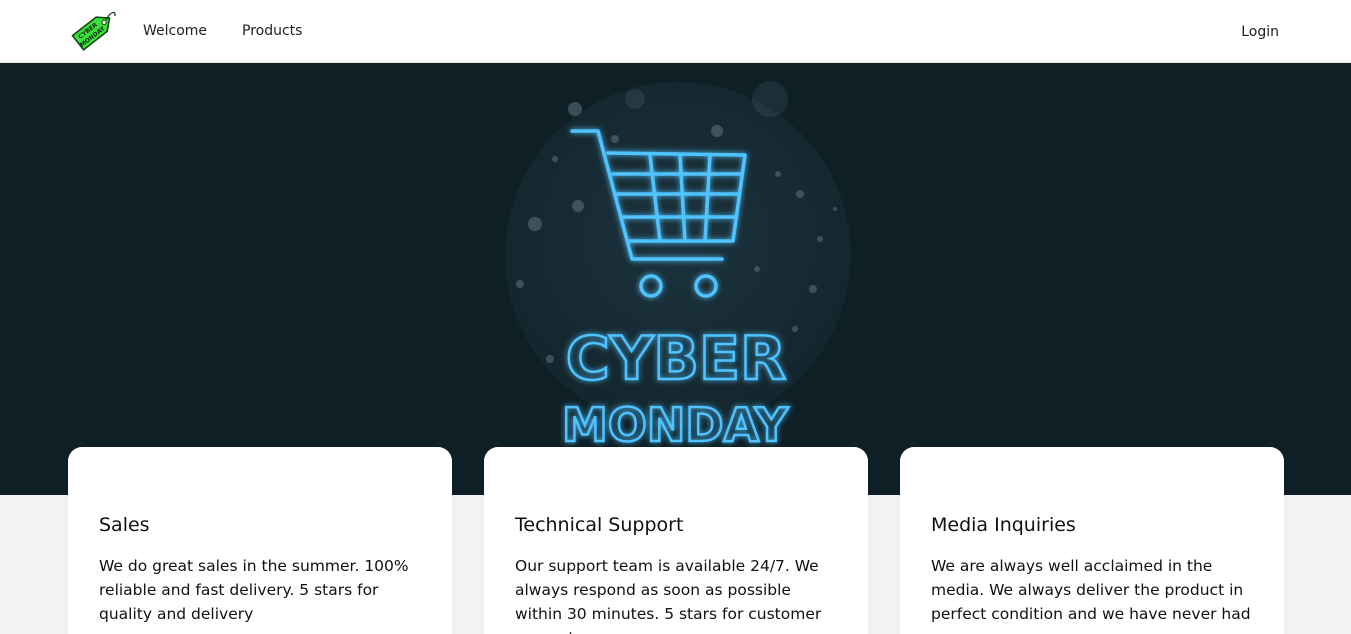 This screenshot has height=634, width=1351. What do you see at coordinates (175, 31) in the screenshot?
I see `nav-link-welcome: Welcome` at bounding box center [175, 31].